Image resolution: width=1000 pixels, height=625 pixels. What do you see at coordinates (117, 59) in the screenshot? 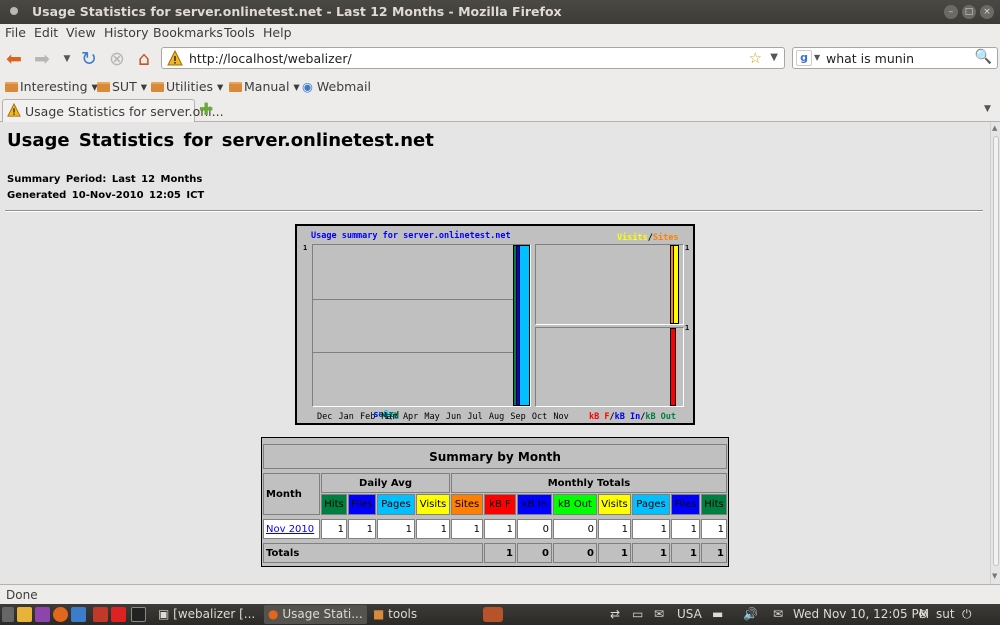
I see `stop-icon: ⊗` at bounding box center [117, 59].